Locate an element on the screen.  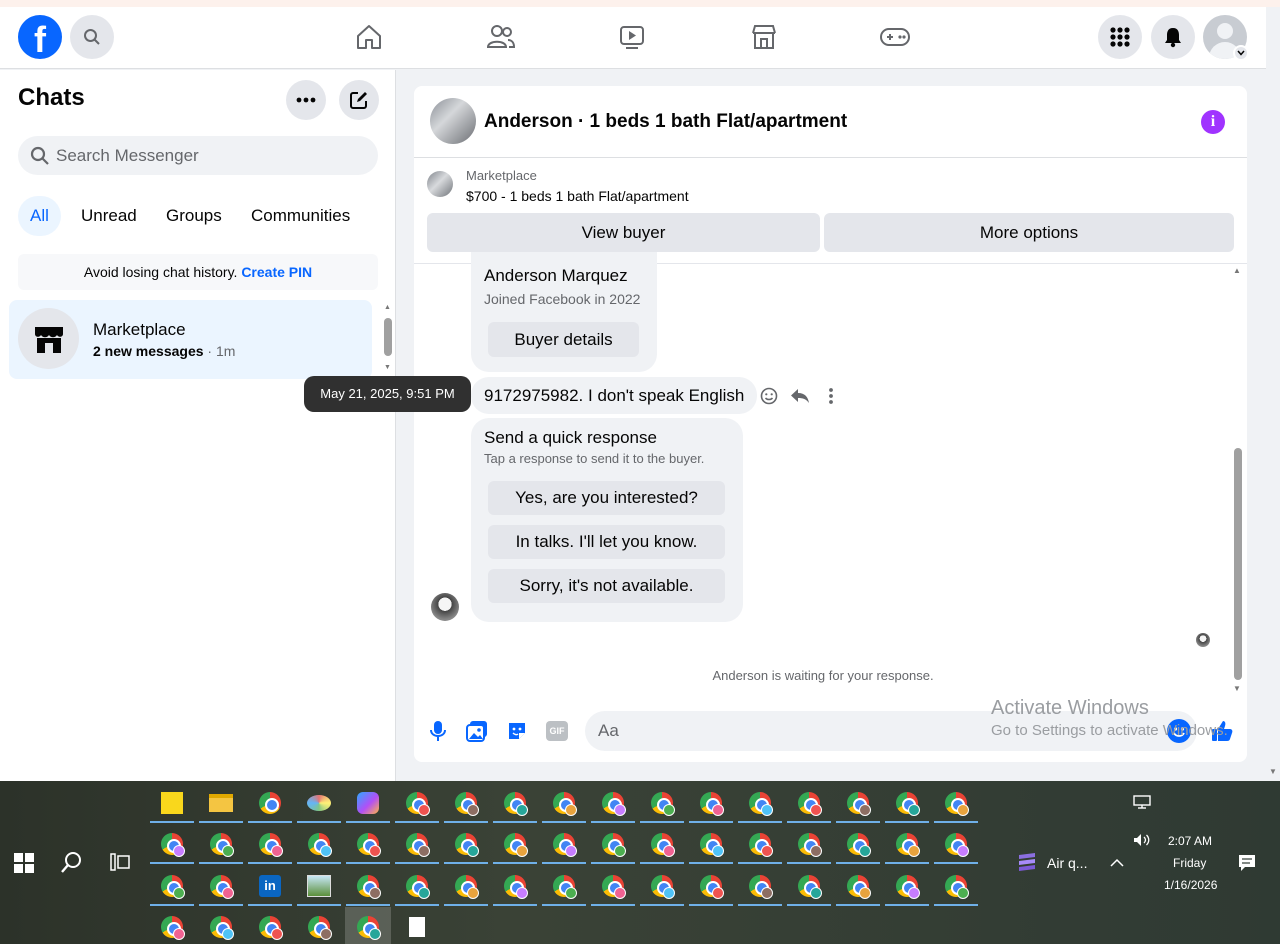
linkedin-button: in is located at coordinates (270, 886).